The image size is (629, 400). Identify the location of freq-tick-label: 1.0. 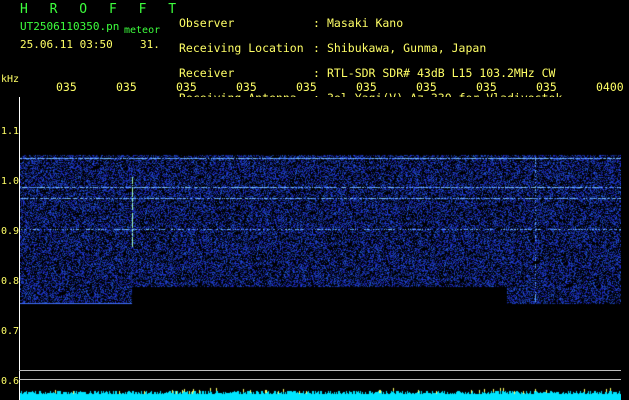
(10, 181).